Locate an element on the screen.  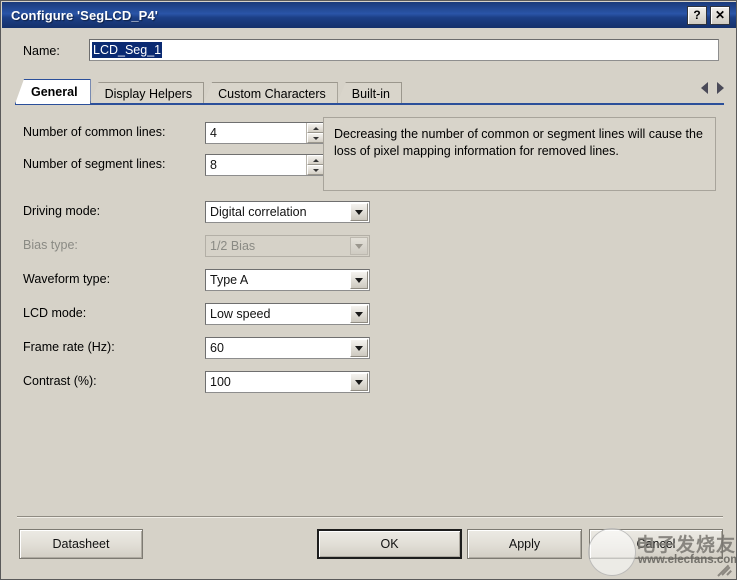
lcd-mode-label: LCD mode: is located at coordinates (55, 313).